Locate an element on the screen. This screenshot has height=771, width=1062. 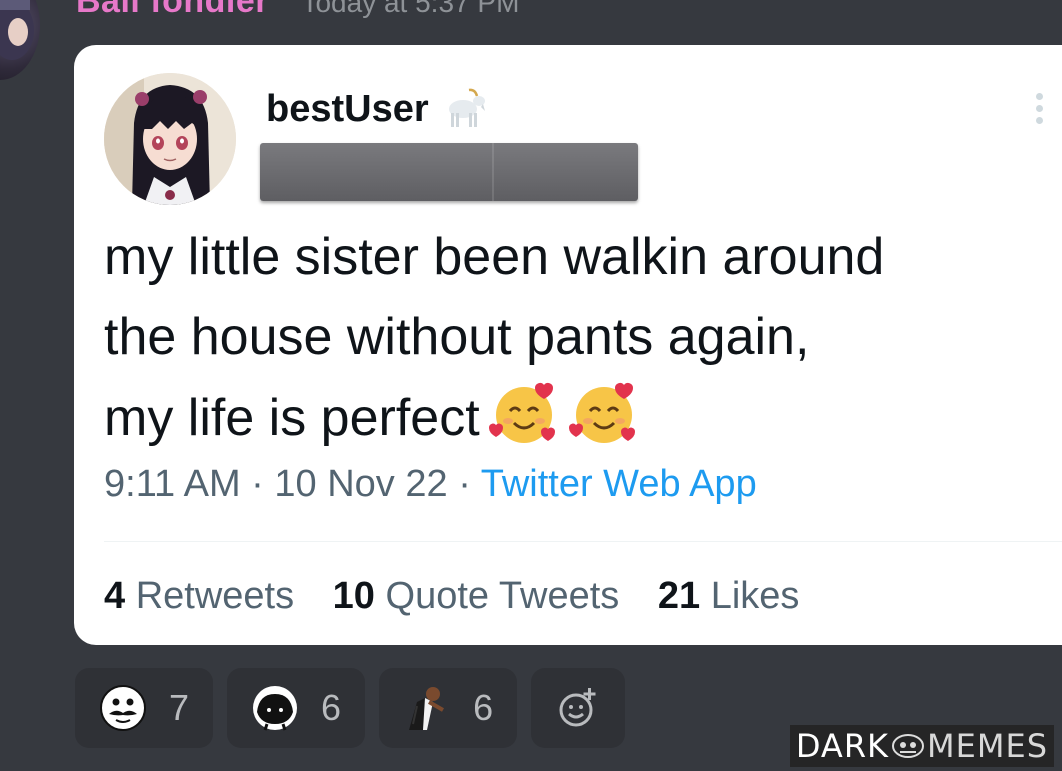
display-name-text: bestUser is located at coordinates (347, 108).